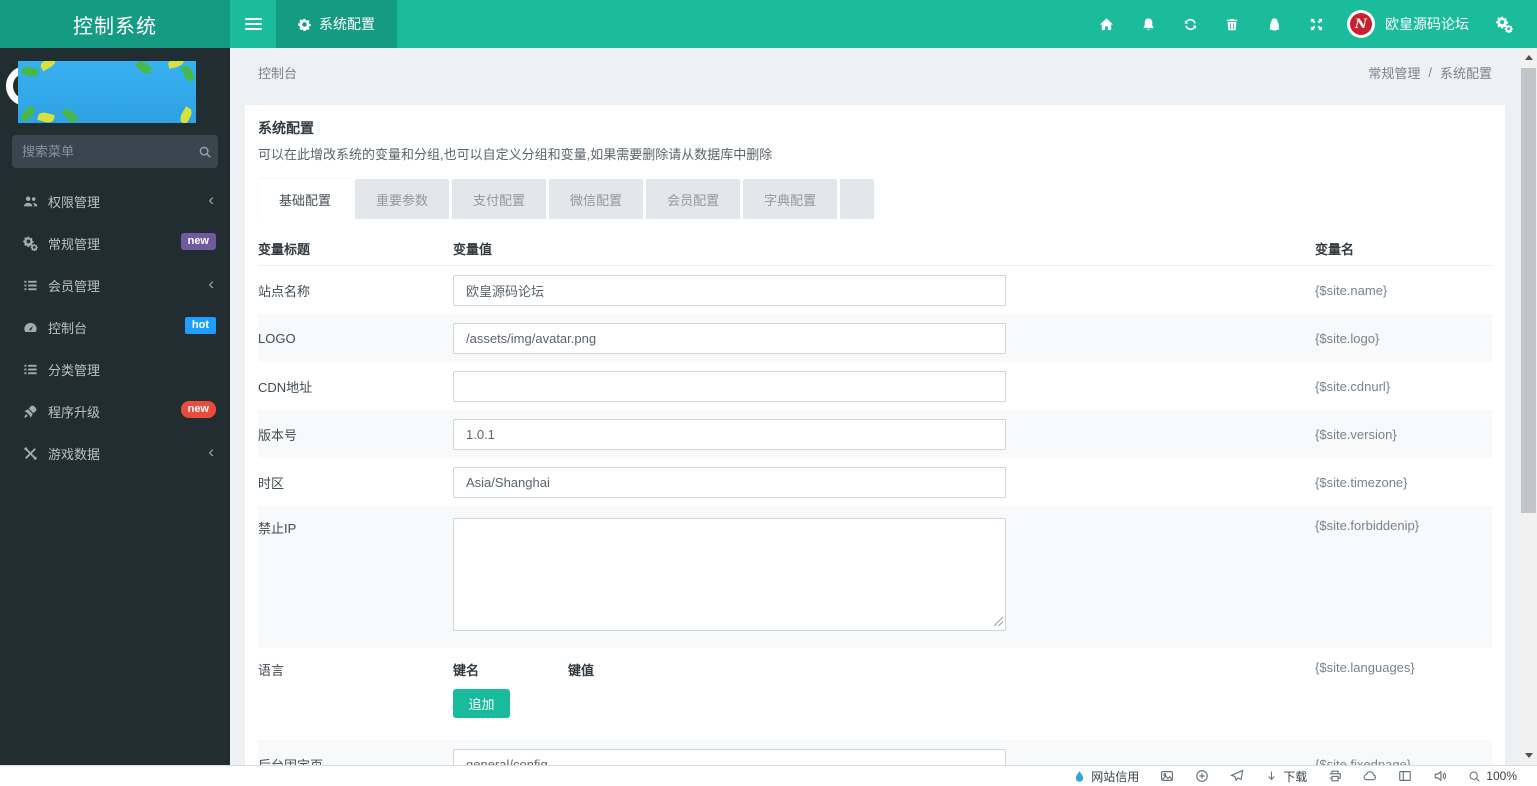  I want to click on table-row-forbidden-ip: 禁止IP {$site.forbiddenip}, so click(875, 577).